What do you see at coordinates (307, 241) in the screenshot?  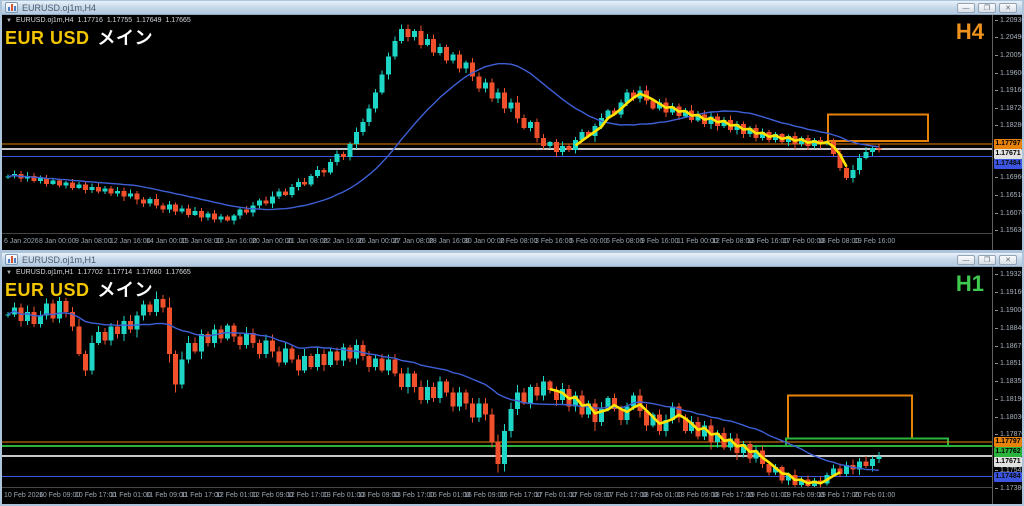 I see `time-tick: 21 Jan 08:00` at bounding box center [307, 241].